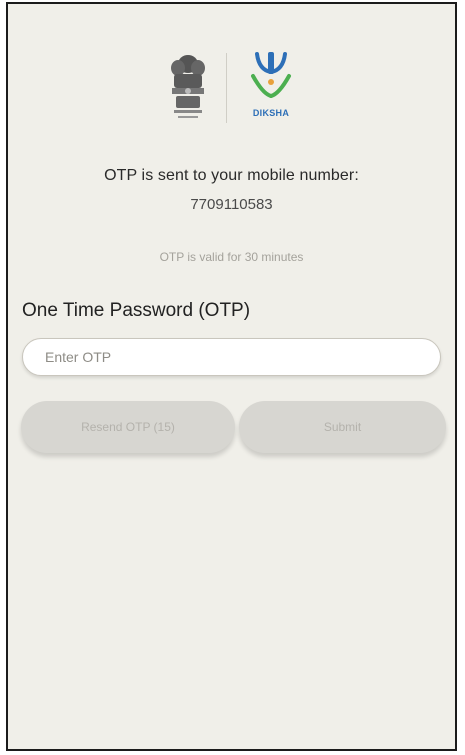 This screenshot has height=755, width=465. I want to click on phone-number: 7709110583, so click(231, 204).